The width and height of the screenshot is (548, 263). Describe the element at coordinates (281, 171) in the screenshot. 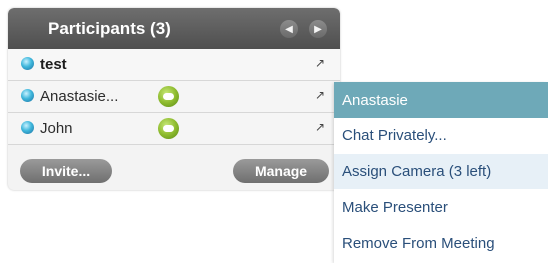

I see `manage-button: Manage` at that location.